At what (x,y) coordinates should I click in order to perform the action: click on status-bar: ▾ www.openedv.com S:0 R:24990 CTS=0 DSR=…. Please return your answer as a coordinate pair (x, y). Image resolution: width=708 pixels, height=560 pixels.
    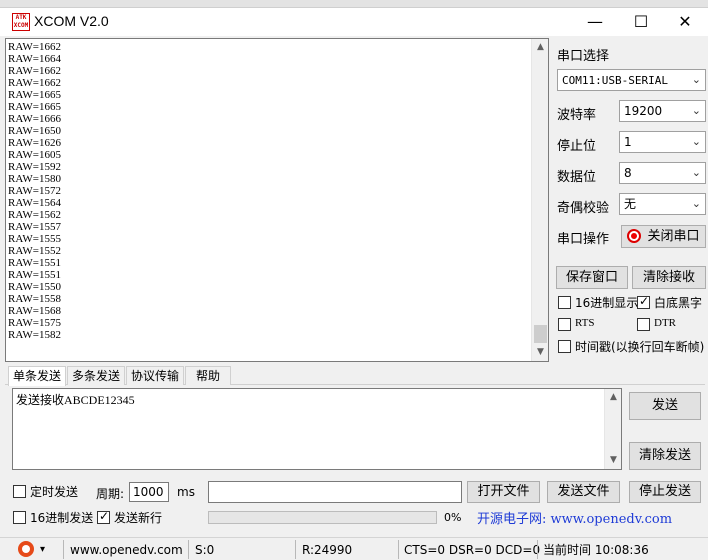
    Looking at the image, I should click on (354, 548).